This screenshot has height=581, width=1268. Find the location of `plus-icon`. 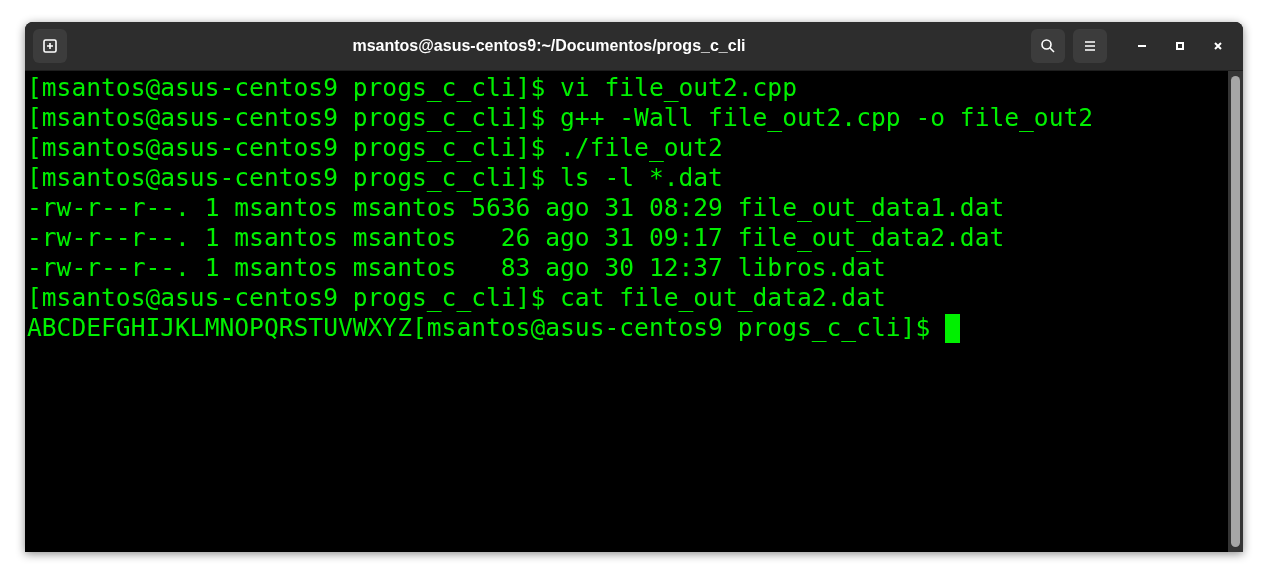

plus-icon is located at coordinates (50, 46).